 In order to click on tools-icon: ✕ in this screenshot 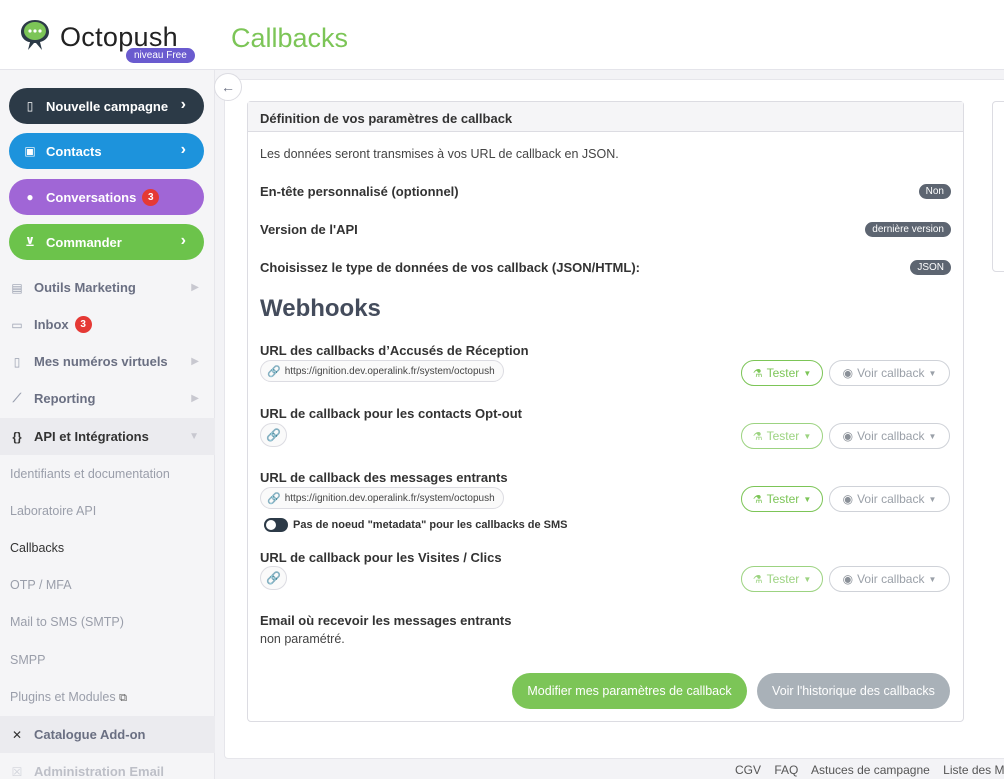, I will do `click(17, 734)`.